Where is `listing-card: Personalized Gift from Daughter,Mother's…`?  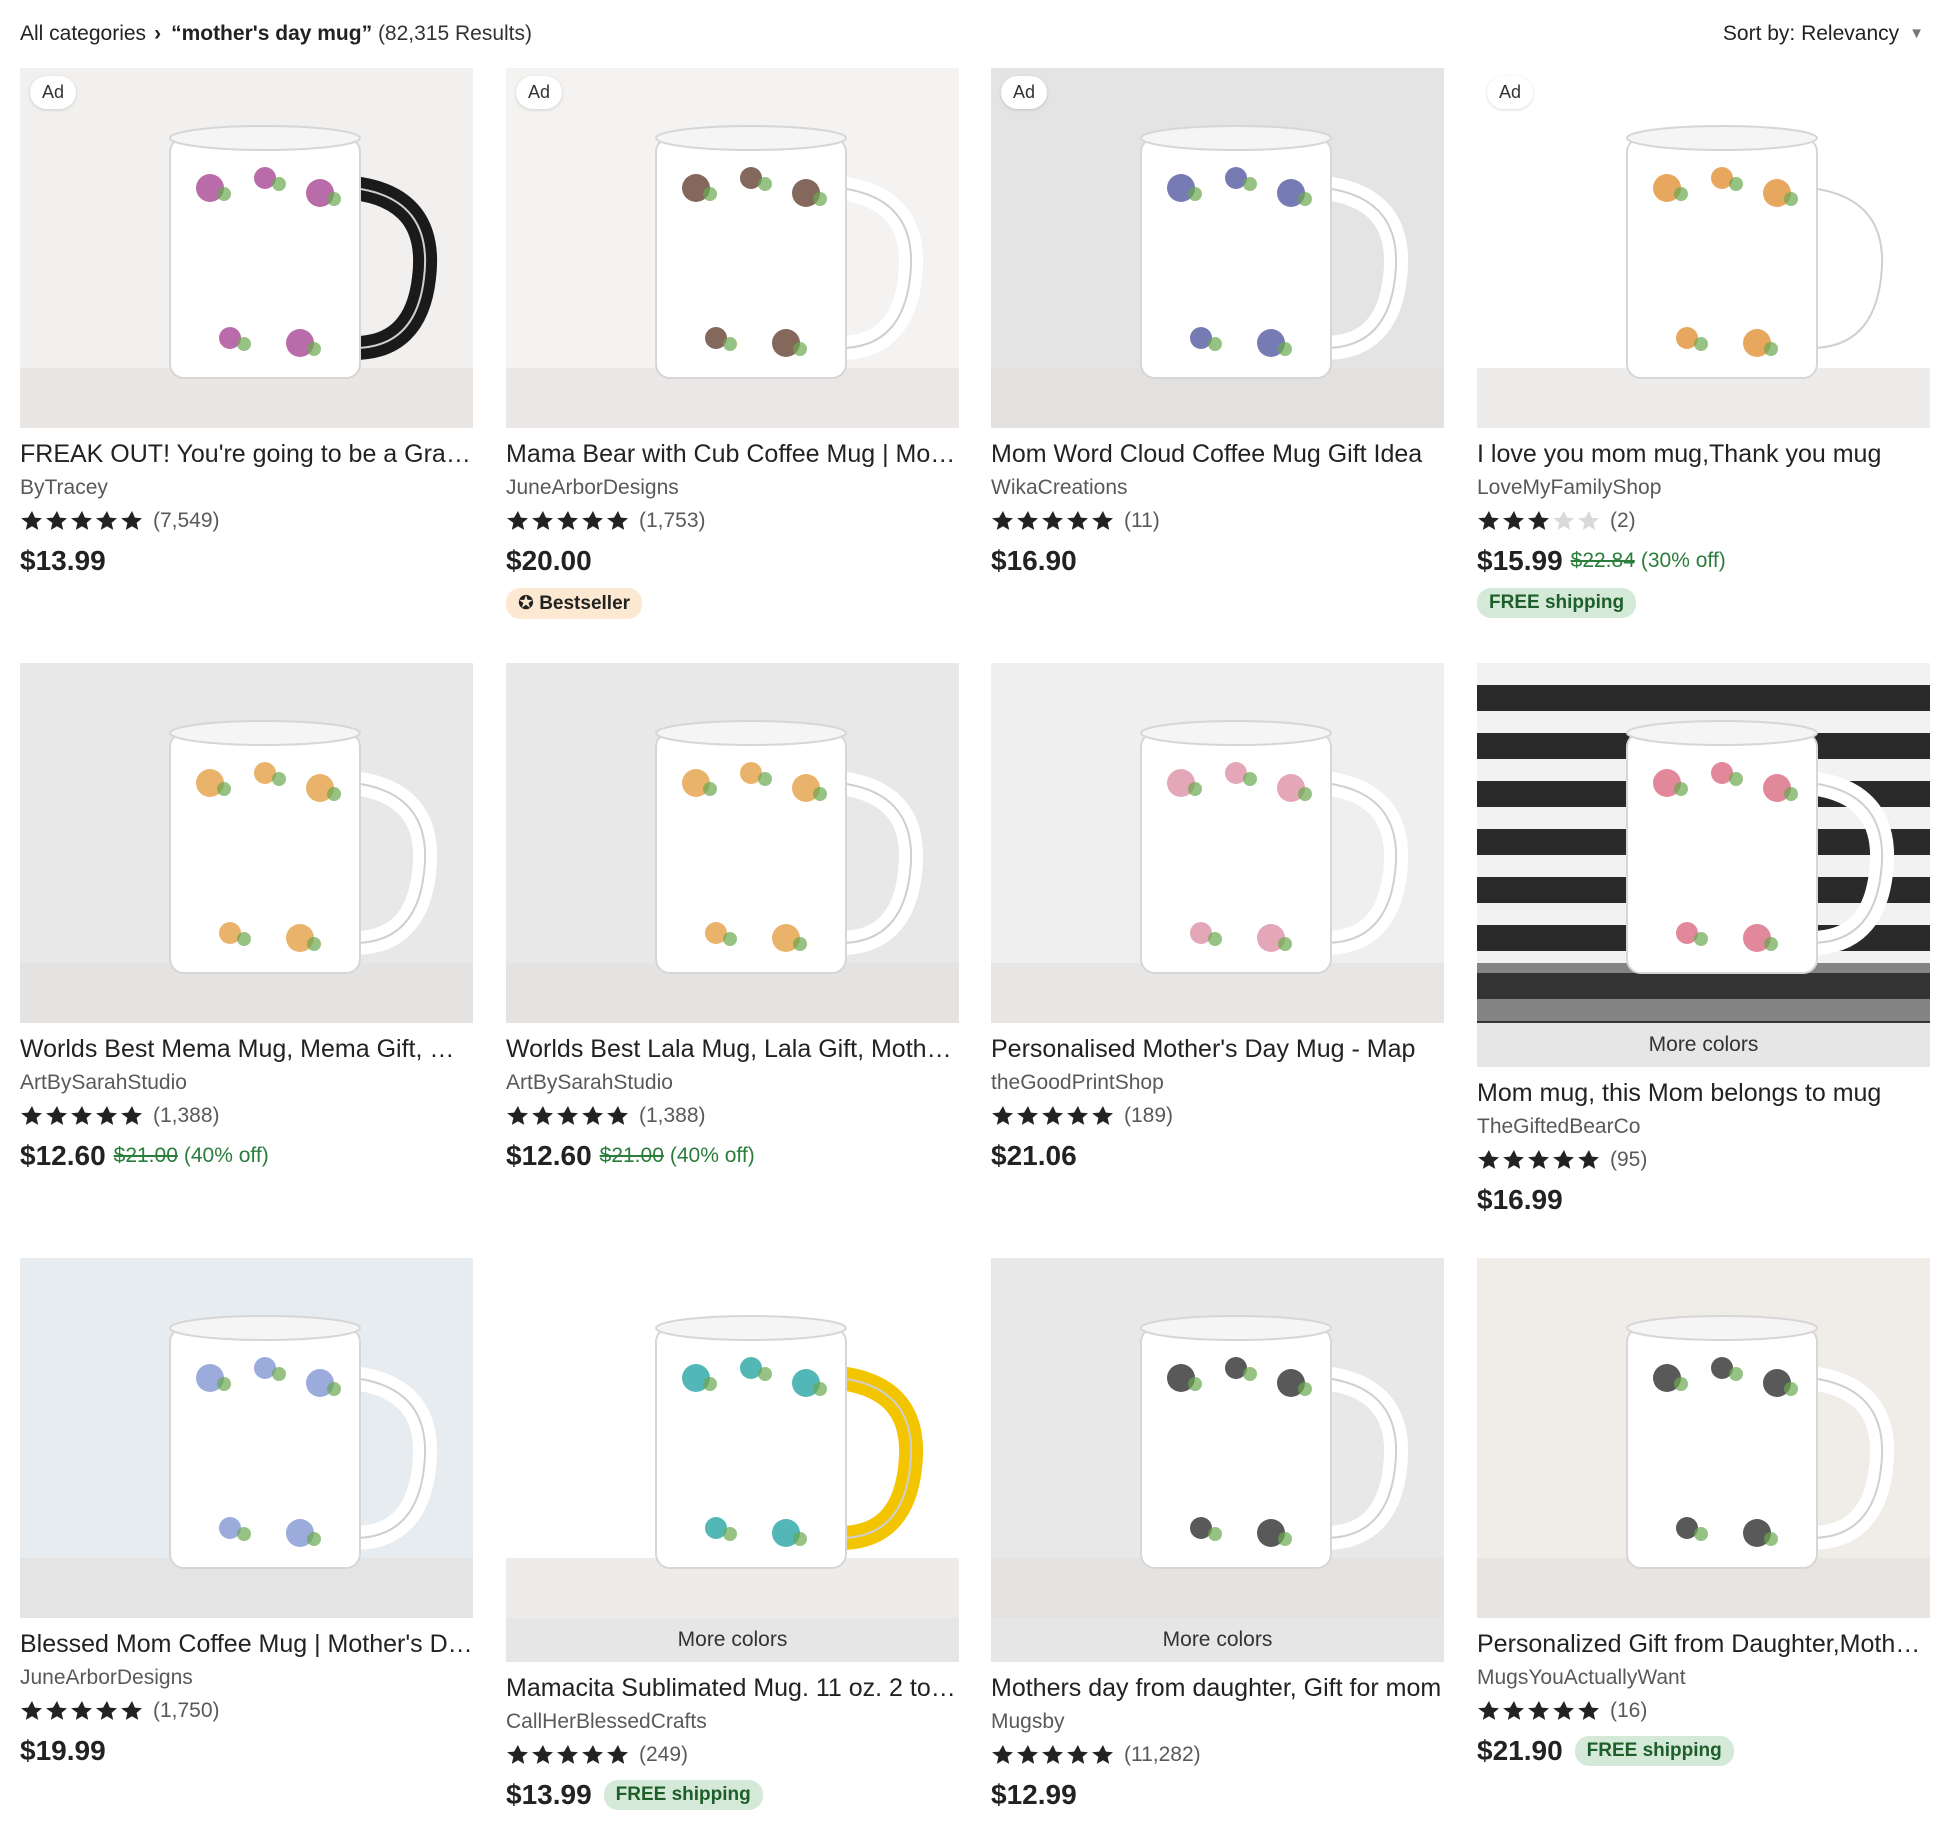
listing-card: Personalized Gift from Daughter,Mother's… is located at coordinates (1703, 1513).